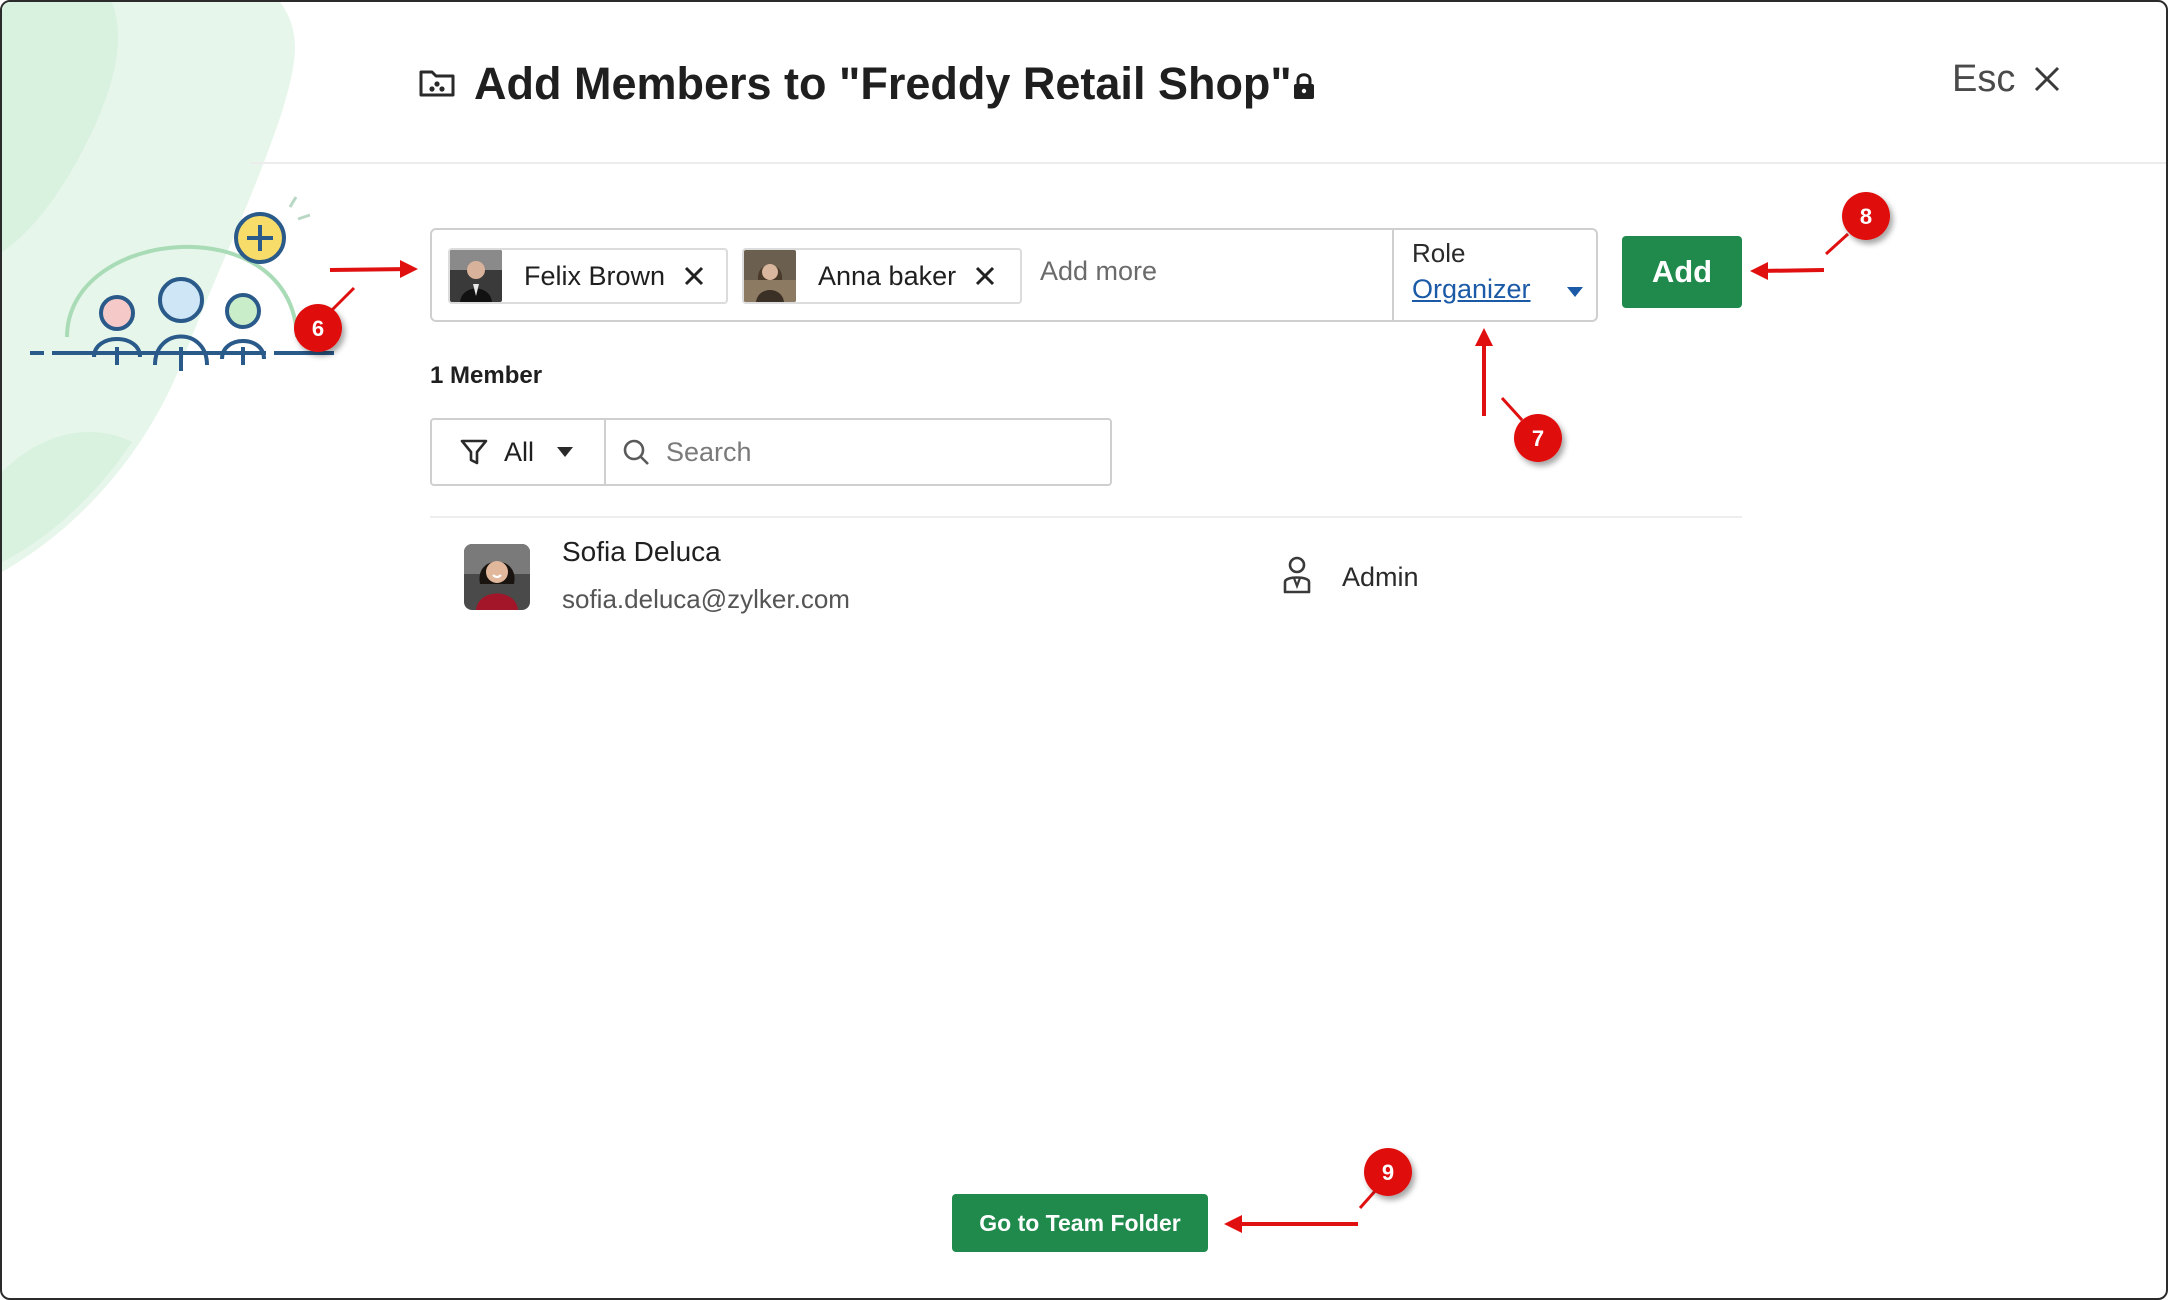 Image resolution: width=2168 pixels, height=1300 pixels. I want to click on role-label: Role, so click(1439, 253).